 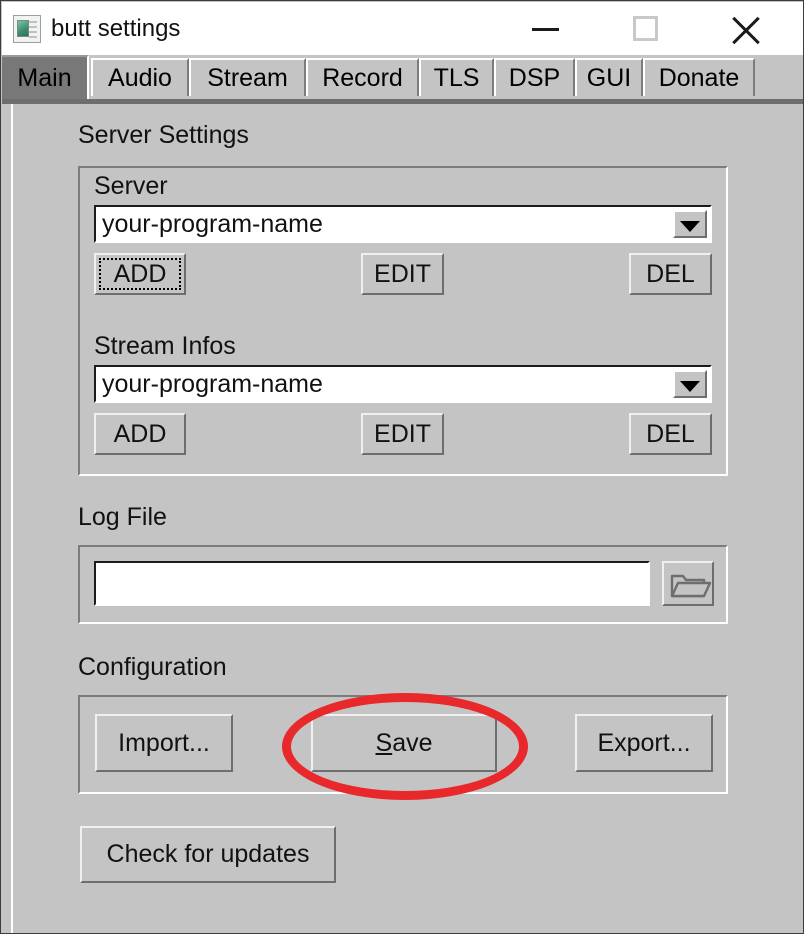 I want to click on close-icon, so click(x=745, y=30).